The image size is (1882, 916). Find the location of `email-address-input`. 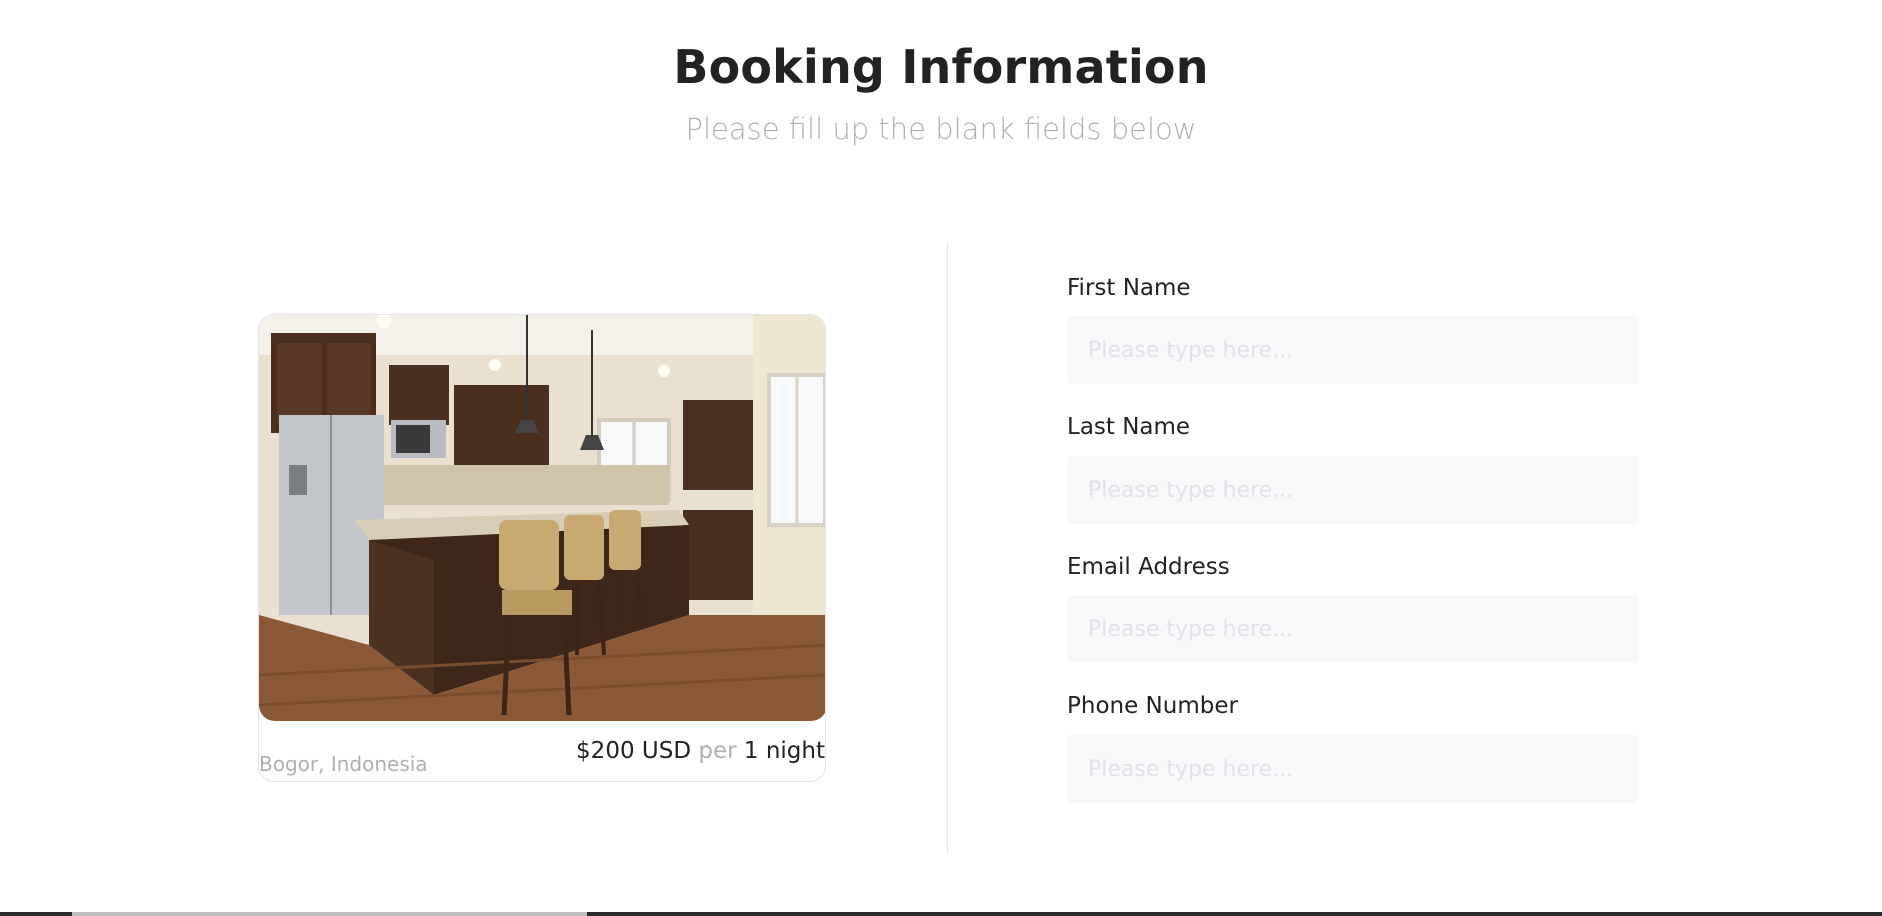

email-address-input is located at coordinates (1353, 629).